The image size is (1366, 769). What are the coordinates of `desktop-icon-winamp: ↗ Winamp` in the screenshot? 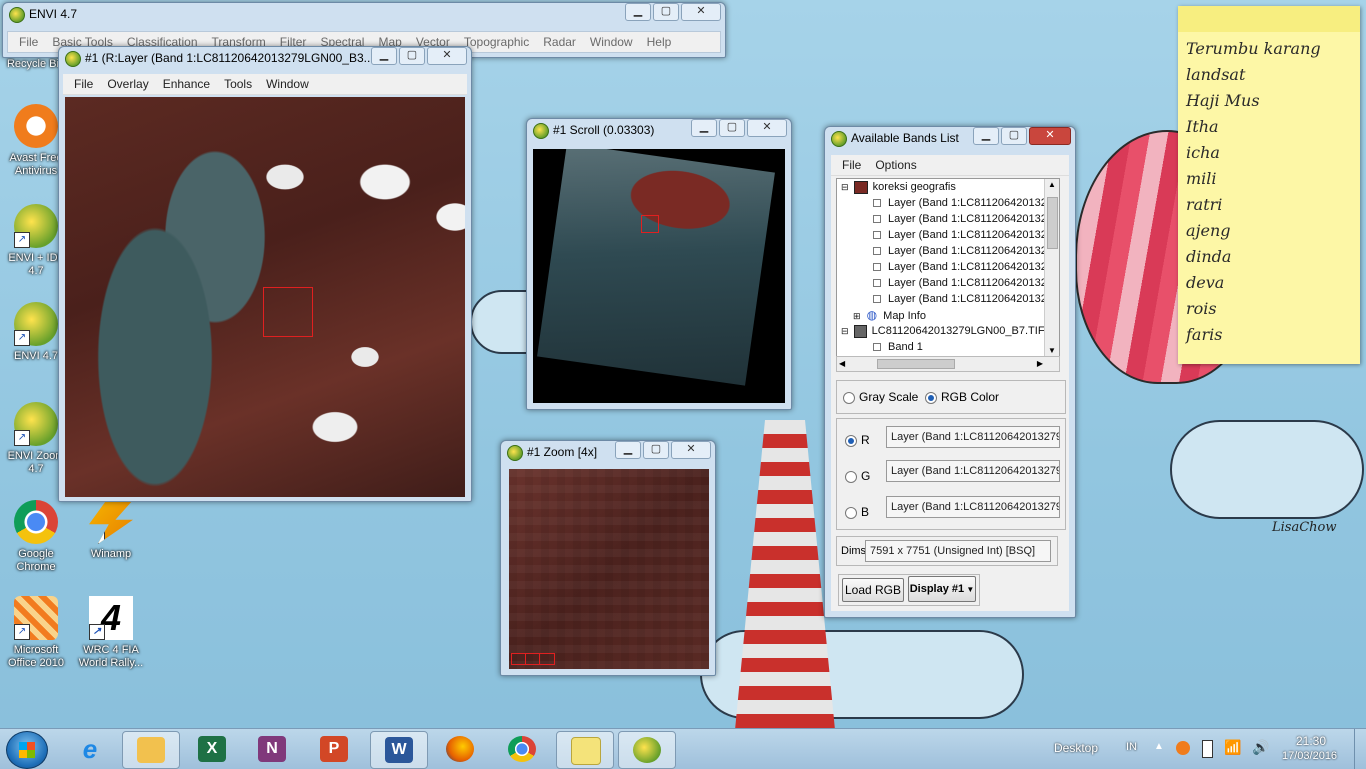 It's located at (111, 530).